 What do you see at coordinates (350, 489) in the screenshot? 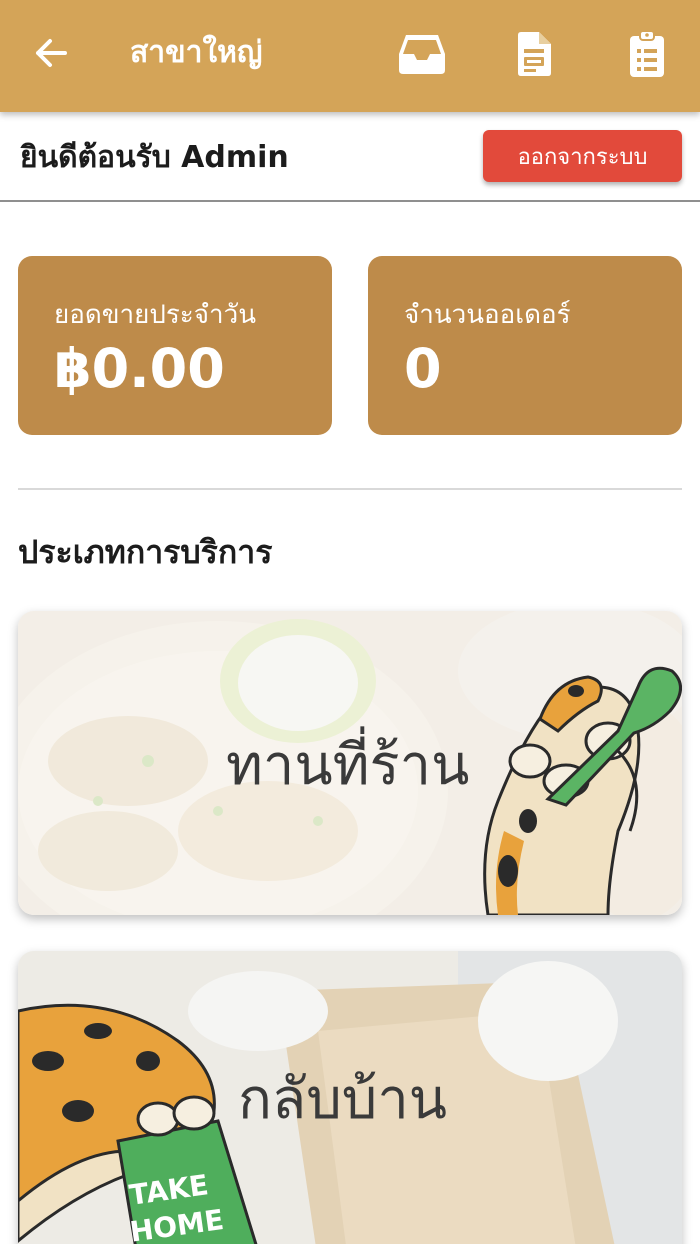
I see `divider` at bounding box center [350, 489].